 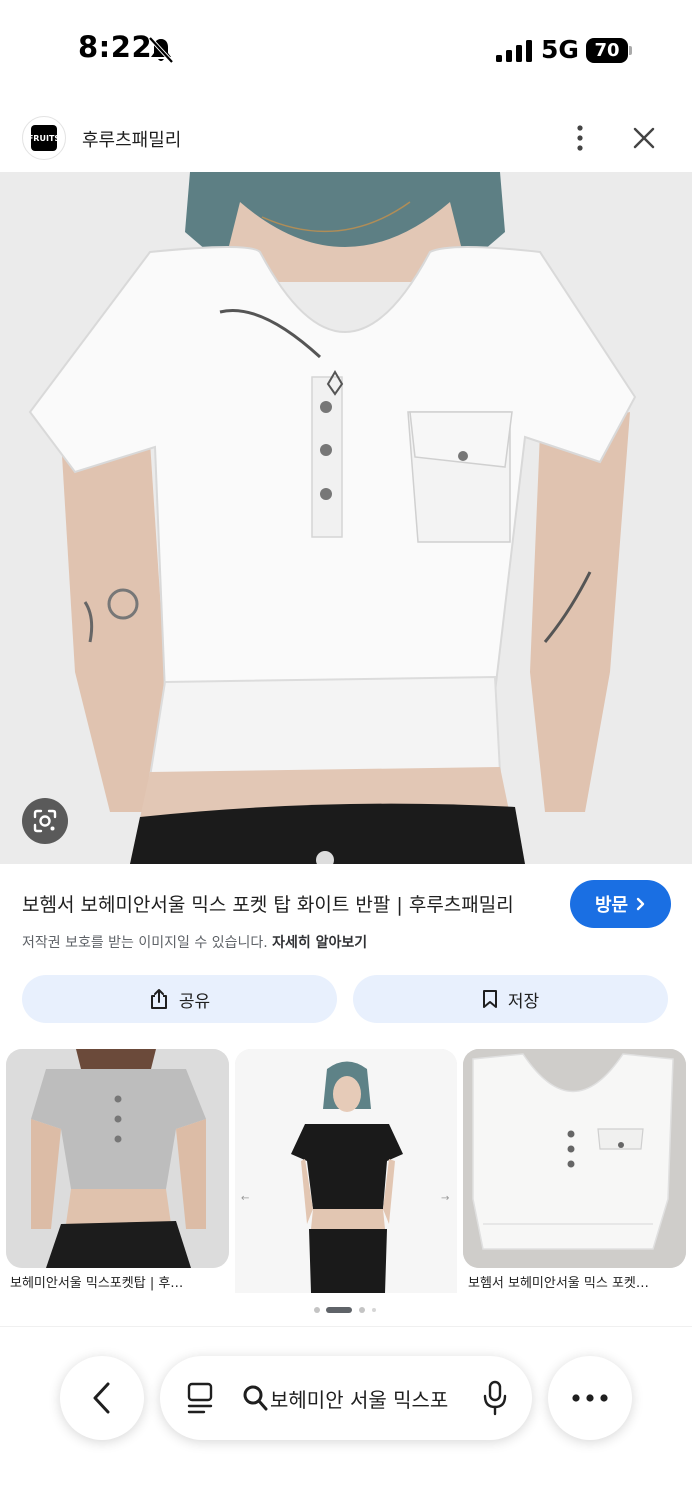 I want to click on bookmark-icon, so click(x=489, y=999).